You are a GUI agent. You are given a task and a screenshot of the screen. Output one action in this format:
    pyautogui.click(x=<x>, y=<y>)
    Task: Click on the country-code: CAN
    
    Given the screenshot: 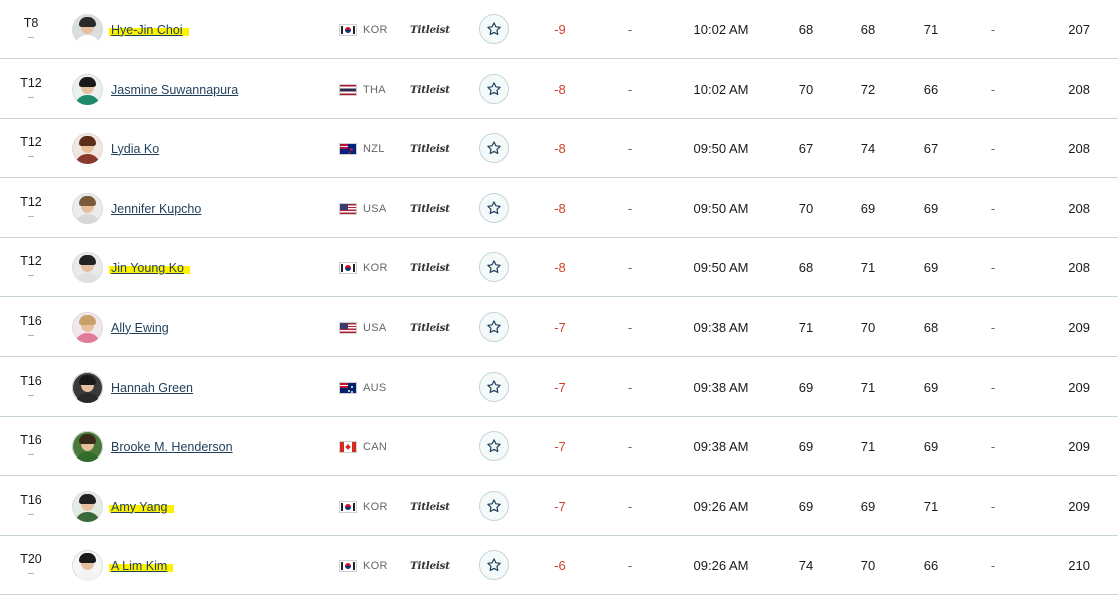 What is the action you would take?
    pyautogui.click(x=375, y=446)
    